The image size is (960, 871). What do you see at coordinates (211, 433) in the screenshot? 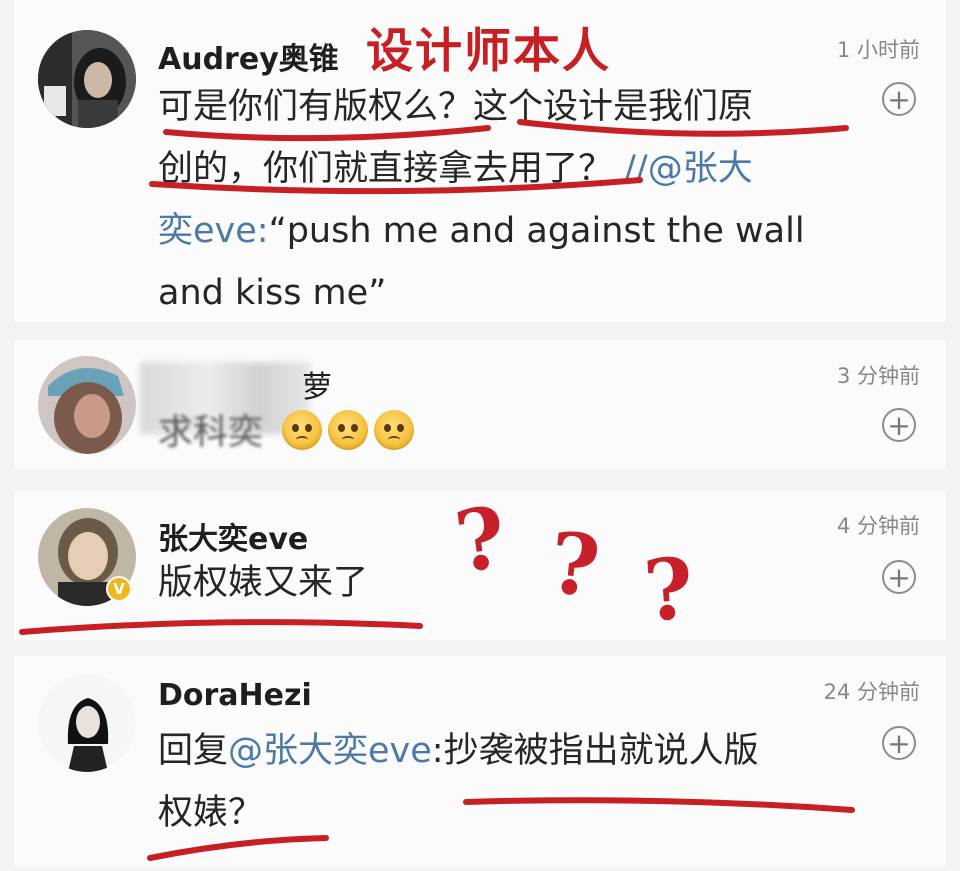
I see `comment-text: 求科奕` at bounding box center [211, 433].